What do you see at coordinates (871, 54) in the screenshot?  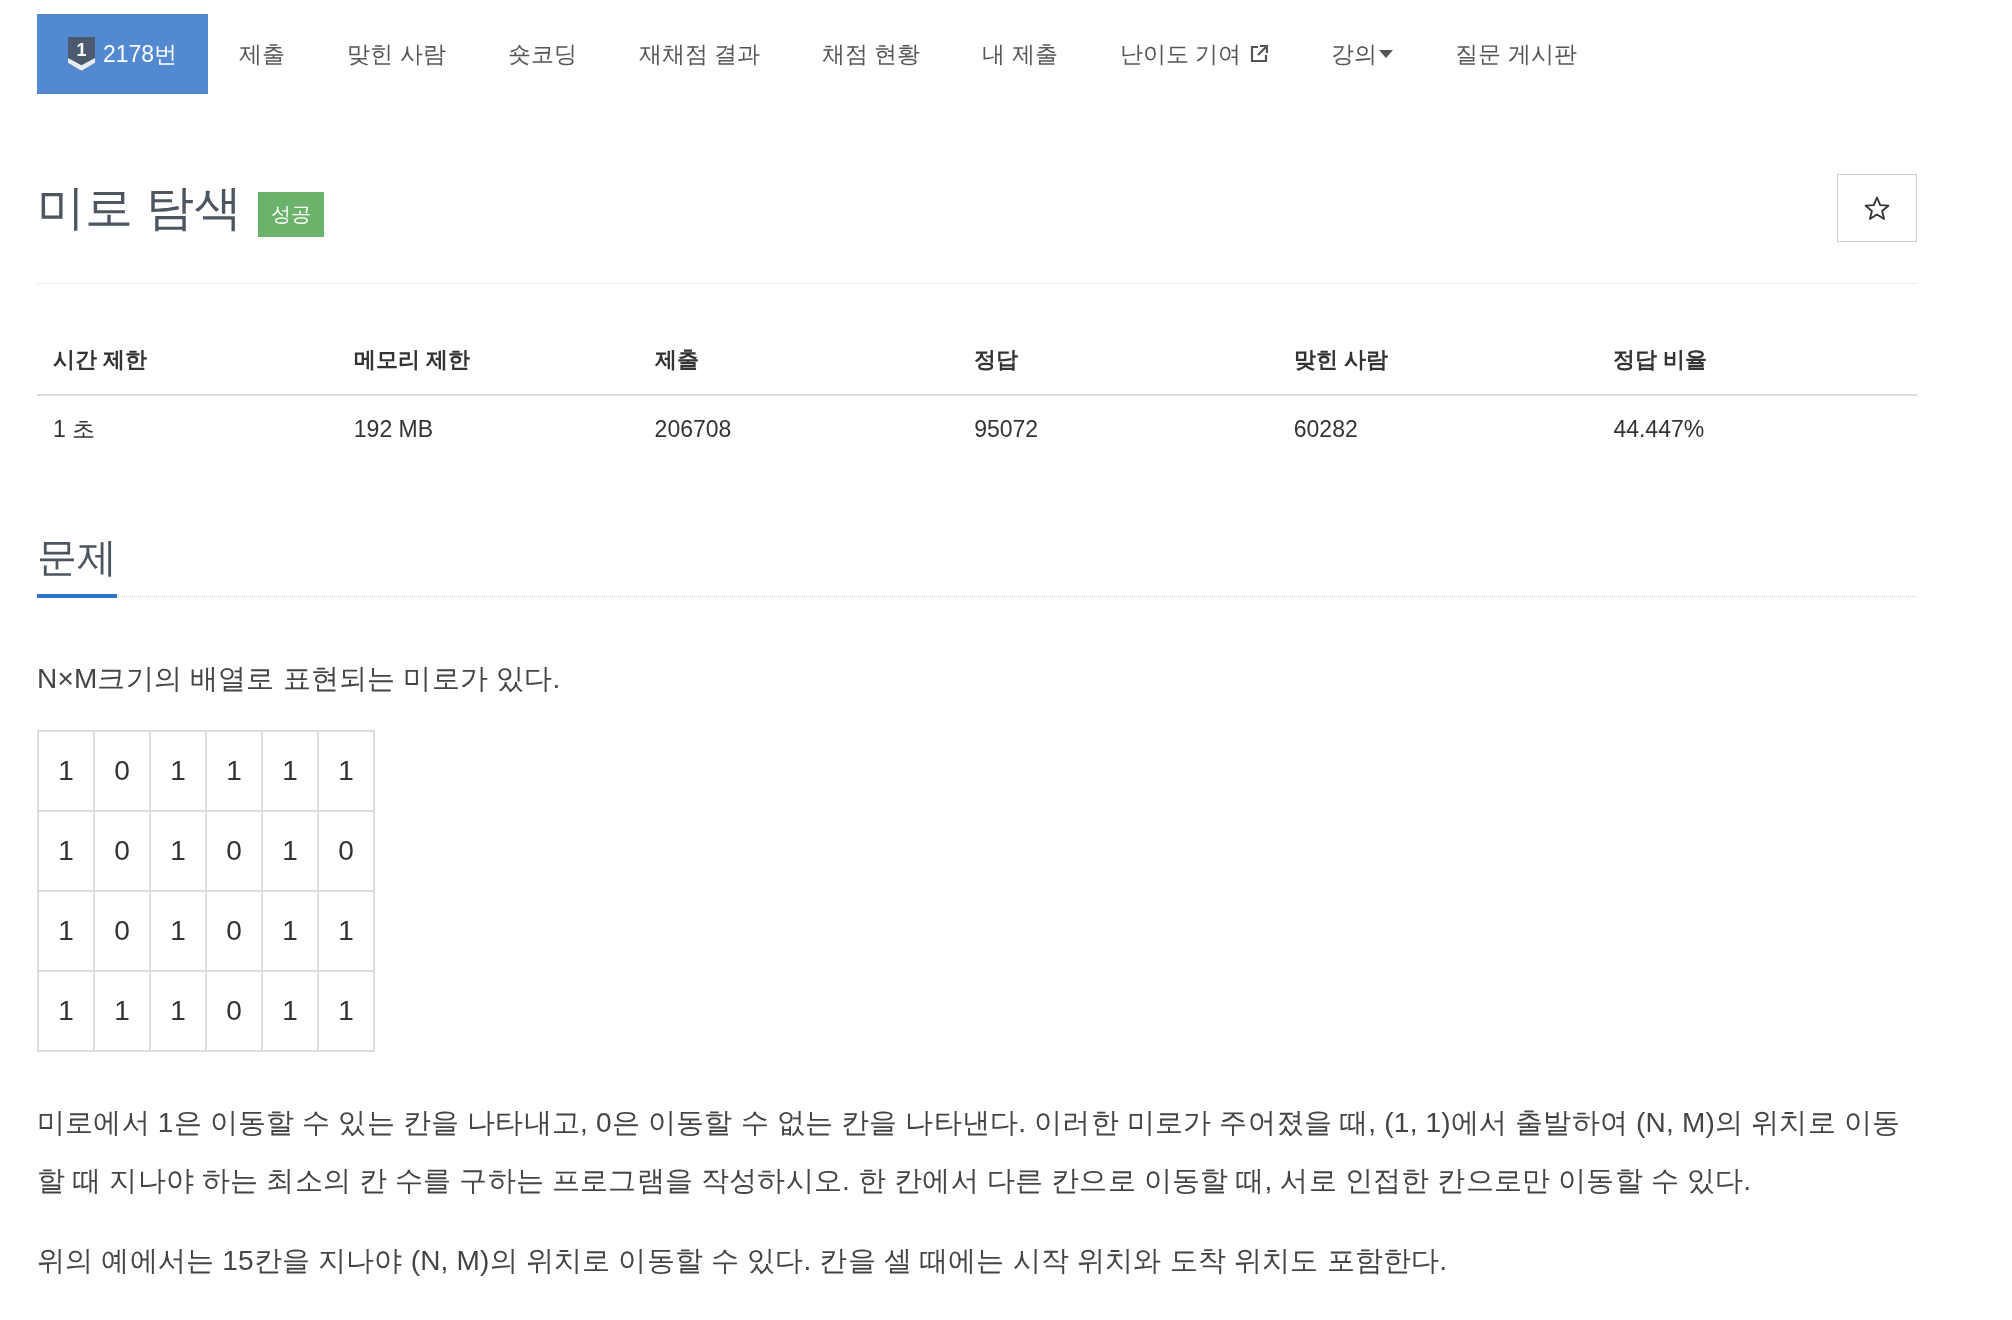 I see `nav-tab: 채점 현황` at bounding box center [871, 54].